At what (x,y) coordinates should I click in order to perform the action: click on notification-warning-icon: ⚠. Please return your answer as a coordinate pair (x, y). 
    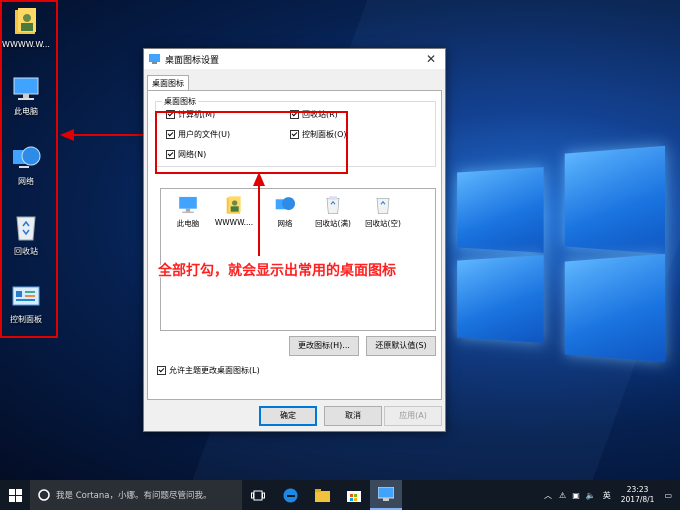
    Looking at the image, I should click on (562, 495).